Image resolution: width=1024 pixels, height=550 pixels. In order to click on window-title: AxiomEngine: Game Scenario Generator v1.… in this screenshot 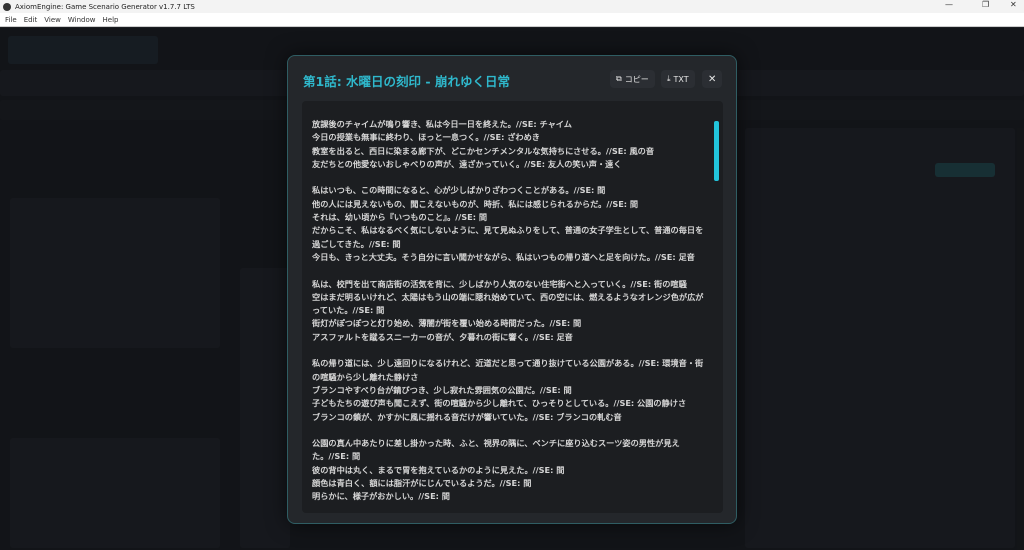, I will do `click(105, 6)`.